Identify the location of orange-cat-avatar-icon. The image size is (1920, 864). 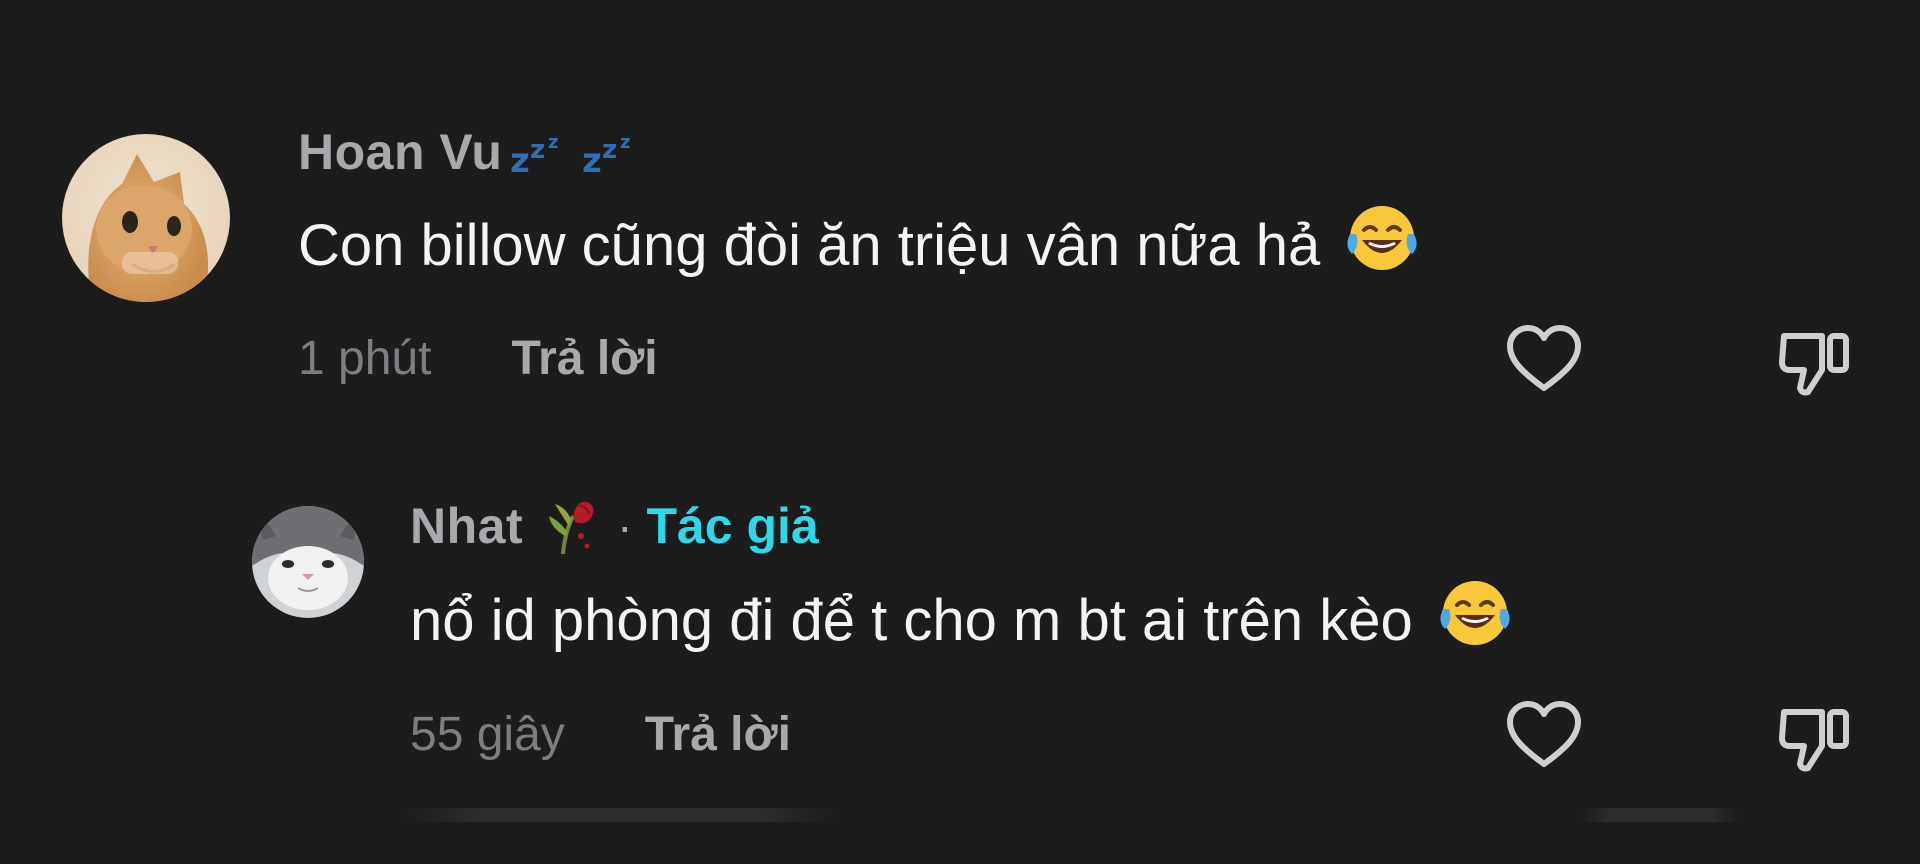
(146, 218).